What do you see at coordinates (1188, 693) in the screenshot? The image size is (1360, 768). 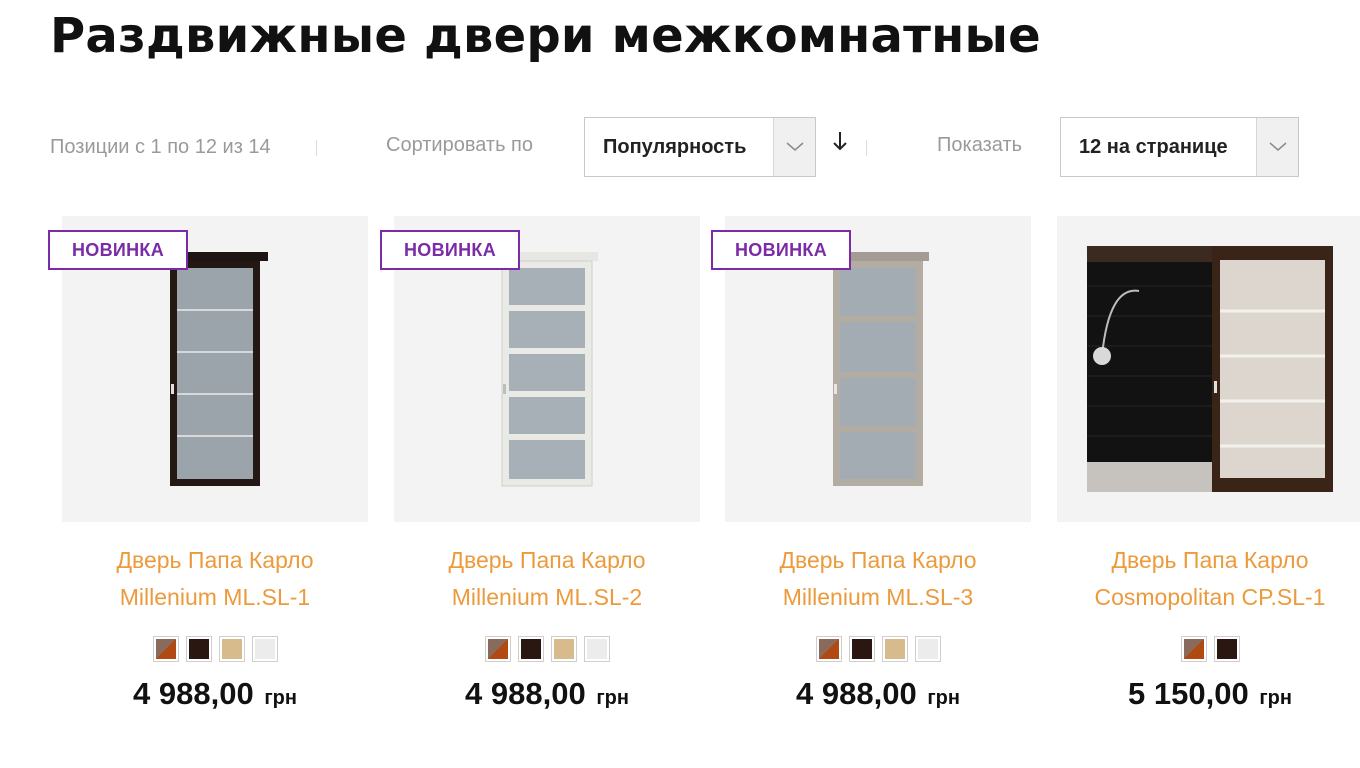 I see `price-value: 5 150,00` at bounding box center [1188, 693].